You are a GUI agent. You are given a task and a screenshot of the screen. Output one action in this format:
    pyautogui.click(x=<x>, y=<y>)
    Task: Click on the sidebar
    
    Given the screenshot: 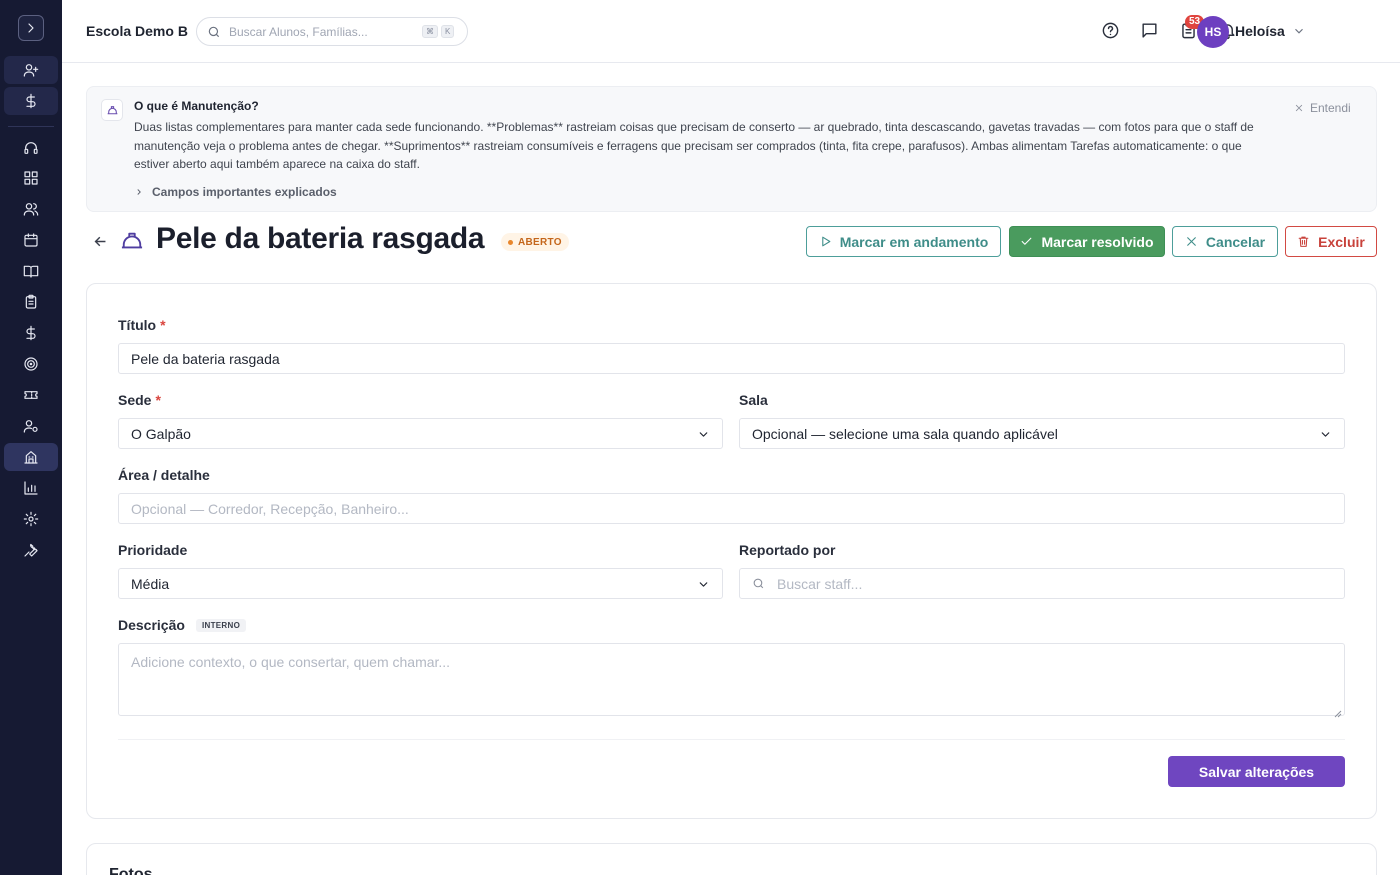 What is the action you would take?
    pyautogui.click(x=31, y=437)
    